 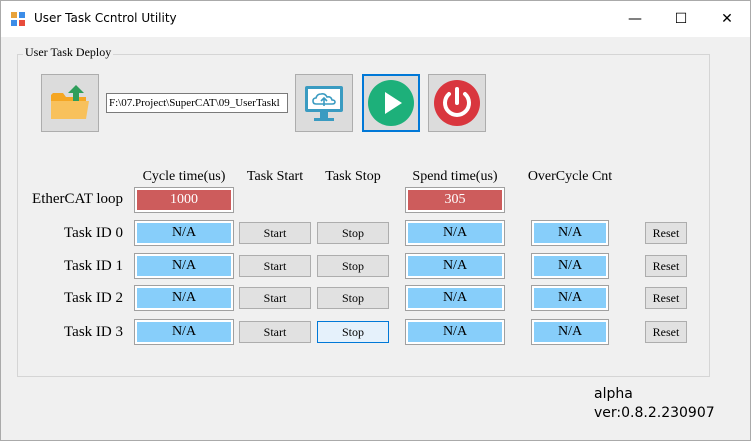 What do you see at coordinates (68, 52) in the screenshot?
I see `group-label: User Task Deploy` at bounding box center [68, 52].